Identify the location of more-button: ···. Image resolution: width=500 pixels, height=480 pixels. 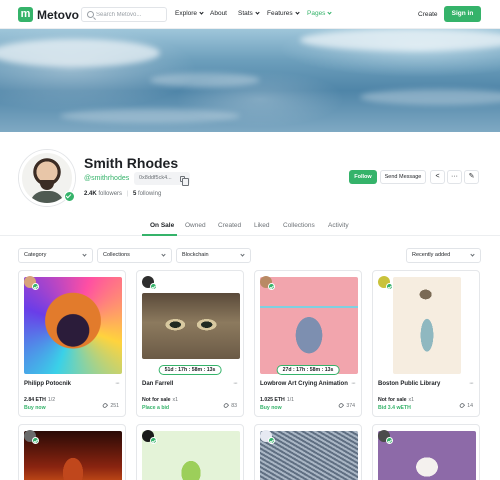
(454, 177).